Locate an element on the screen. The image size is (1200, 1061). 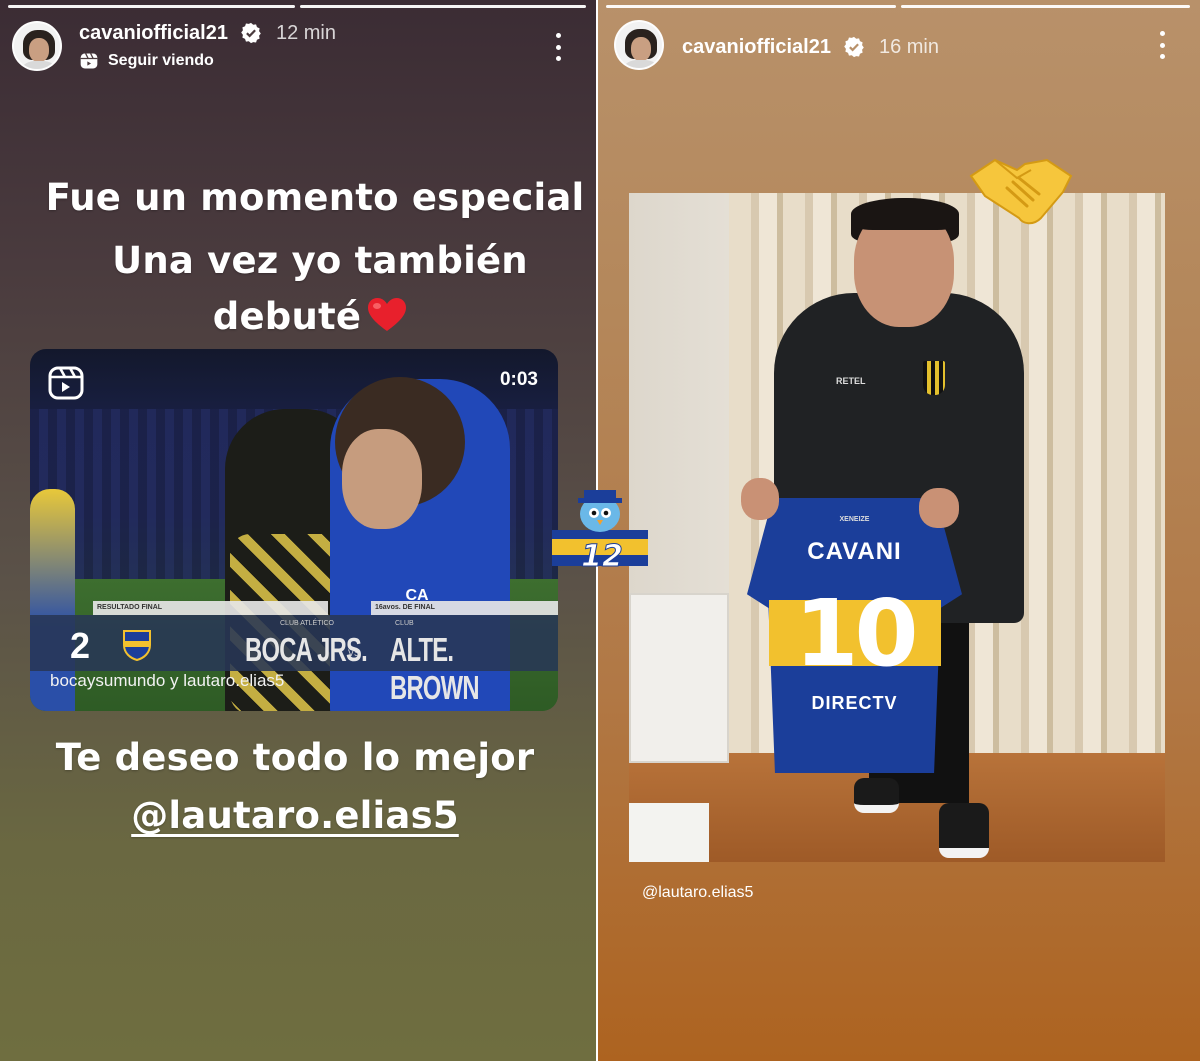
jersey-number: 10 is located at coordinates (856, 633).